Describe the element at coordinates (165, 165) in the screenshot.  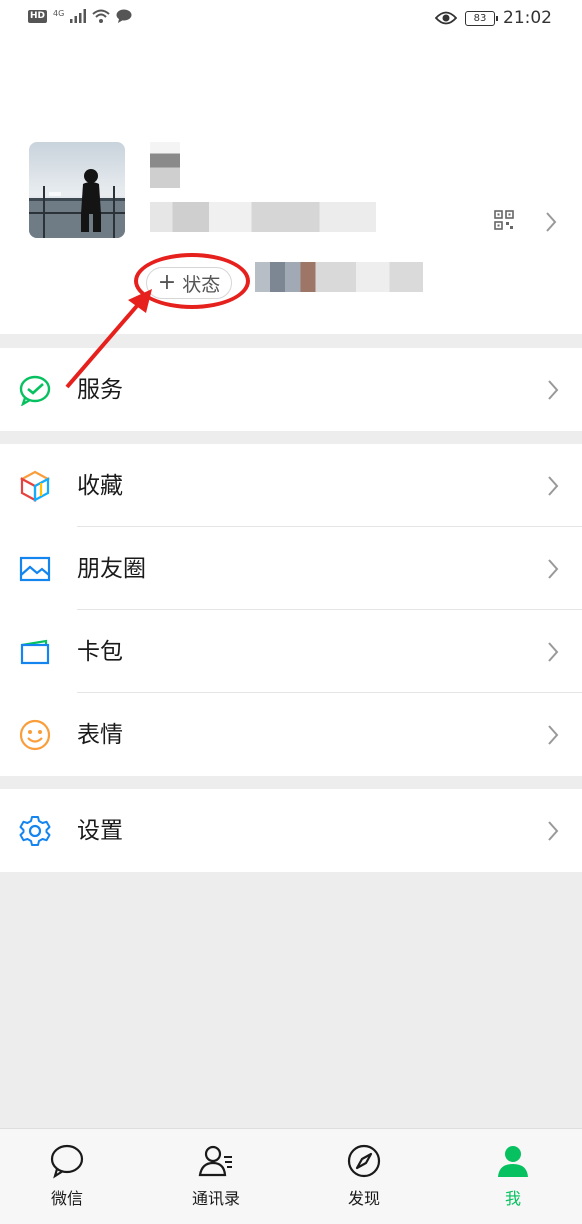
I see `nickname-redacted` at that location.